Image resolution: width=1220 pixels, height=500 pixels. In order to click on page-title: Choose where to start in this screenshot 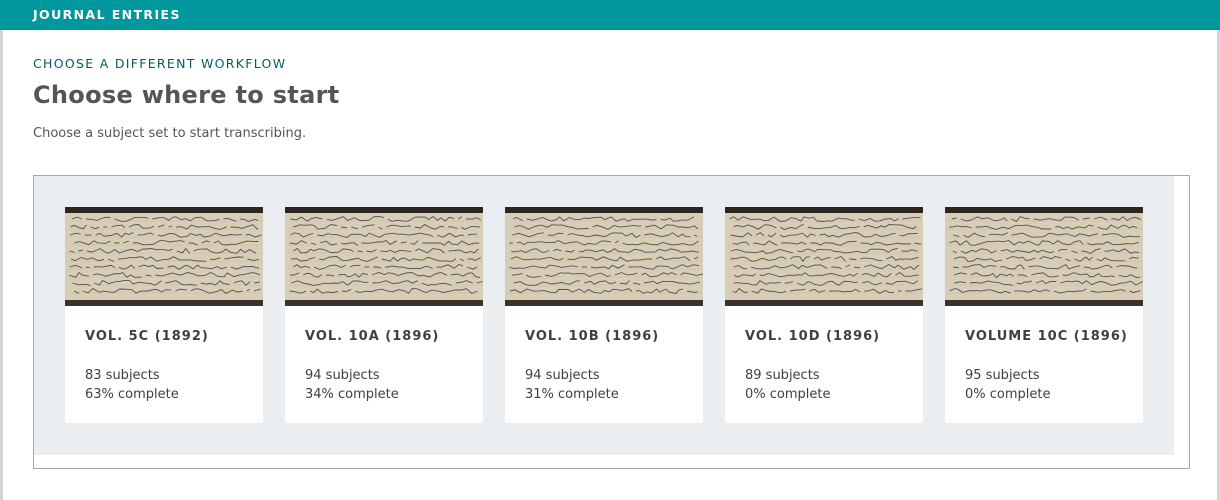, I will do `click(186, 95)`.